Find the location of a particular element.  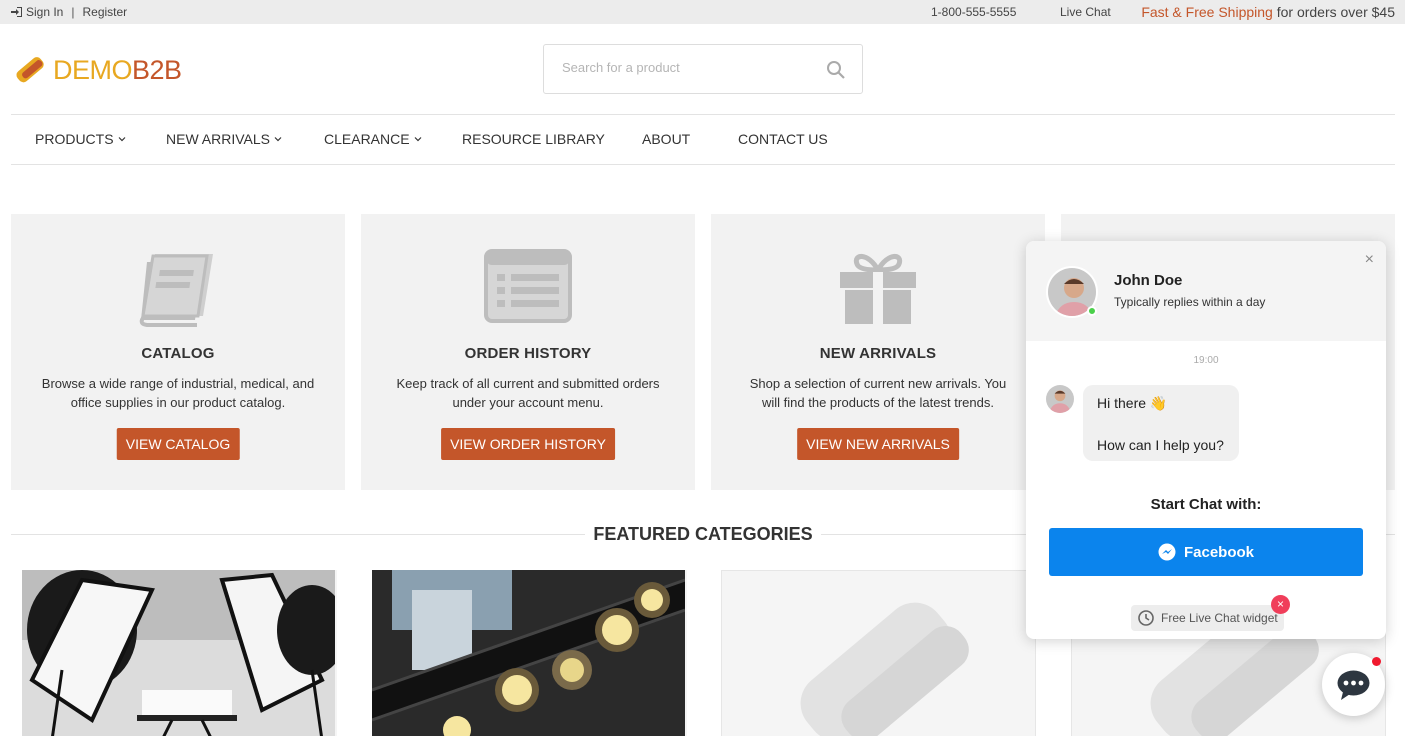

card-title: CATALOG is located at coordinates (178, 353).